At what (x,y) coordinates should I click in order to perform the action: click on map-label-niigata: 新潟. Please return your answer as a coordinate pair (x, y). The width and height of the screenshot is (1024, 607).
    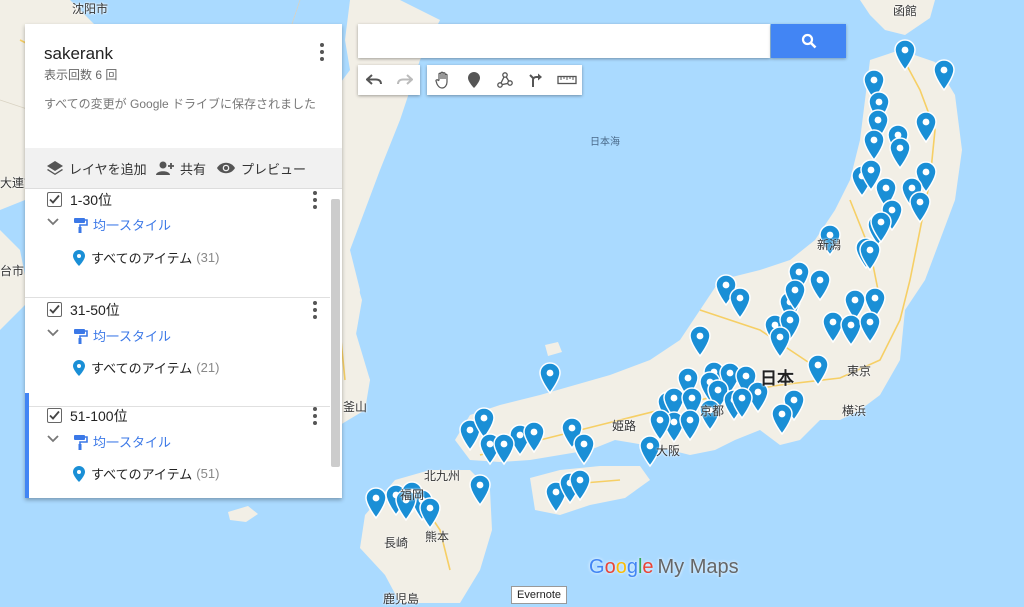
    Looking at the image, I should click on (829, 245).